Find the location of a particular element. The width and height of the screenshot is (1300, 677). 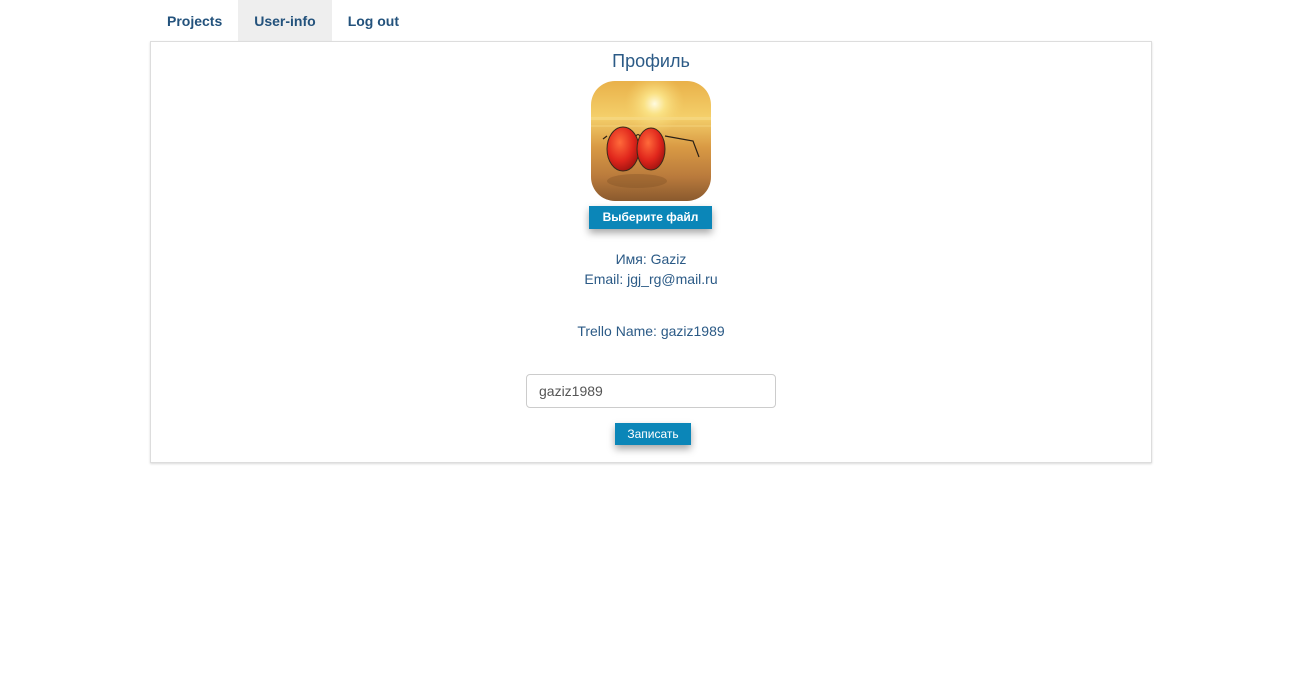

tab-user-info: User-info is located at coordinates (285, 21).